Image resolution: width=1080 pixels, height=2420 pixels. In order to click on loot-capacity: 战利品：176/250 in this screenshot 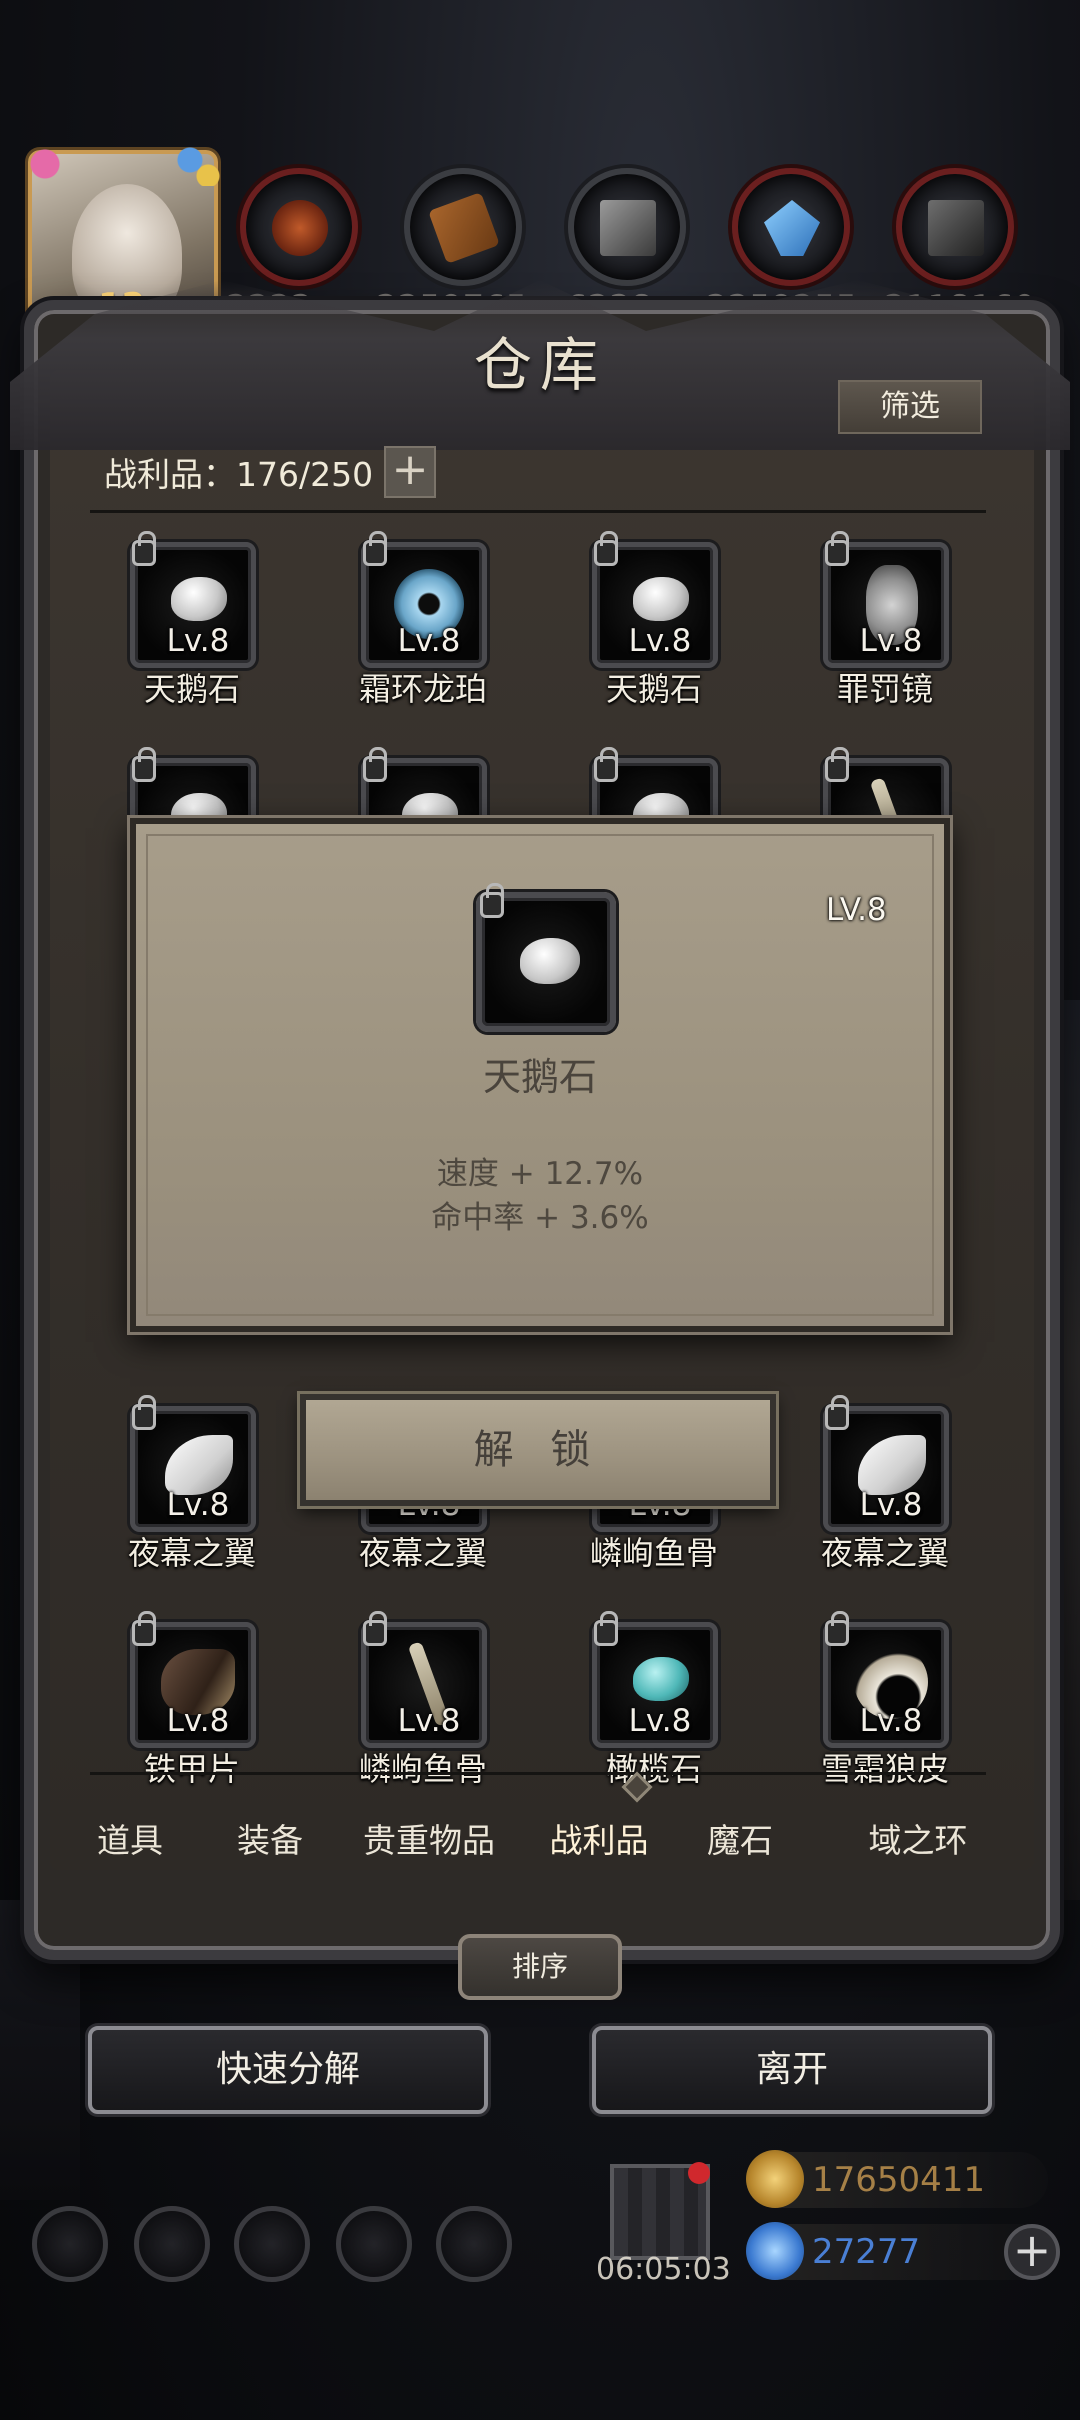, I will do `click(239, 474)`.